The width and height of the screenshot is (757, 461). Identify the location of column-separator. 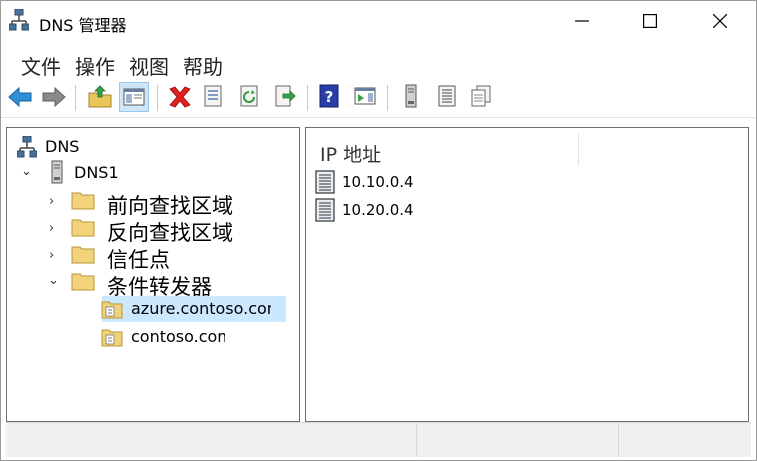
(578, 150).